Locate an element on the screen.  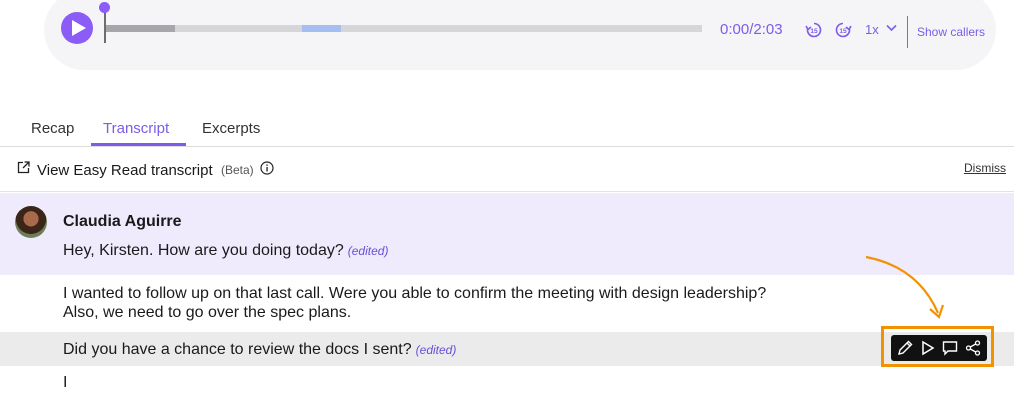
track-highlight-segment is located at coordinates (321, 28).